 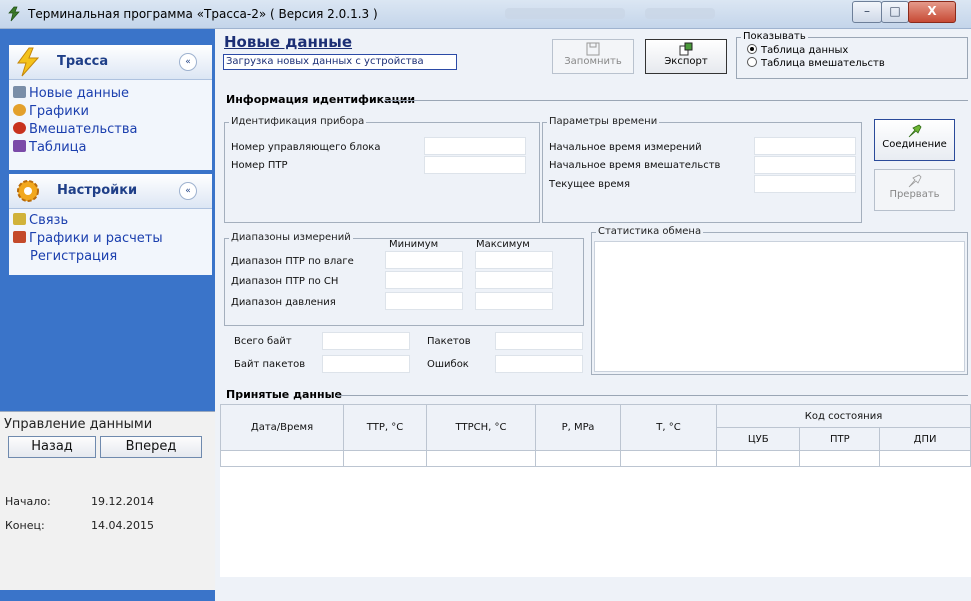 I want to click on sidebar-item-link: Связь, so click(x=40, y=220).